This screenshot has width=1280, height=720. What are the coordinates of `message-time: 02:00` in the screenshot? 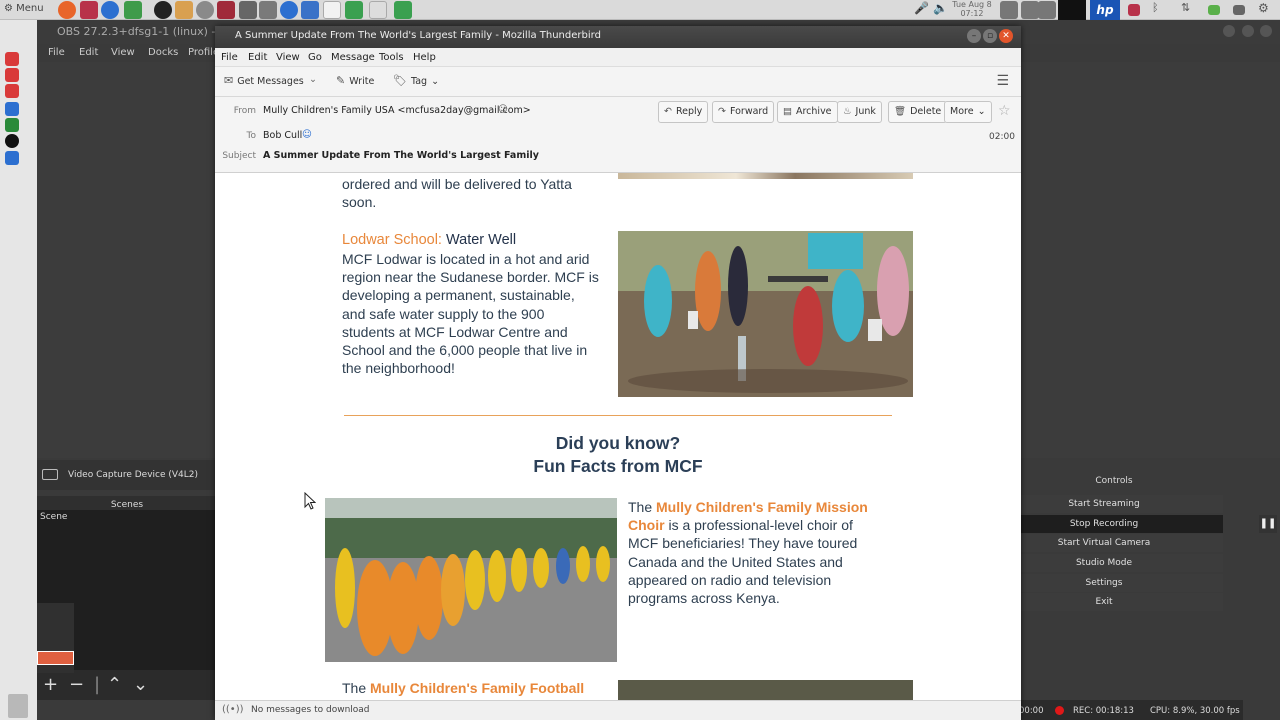 It's located at (1002, 137).